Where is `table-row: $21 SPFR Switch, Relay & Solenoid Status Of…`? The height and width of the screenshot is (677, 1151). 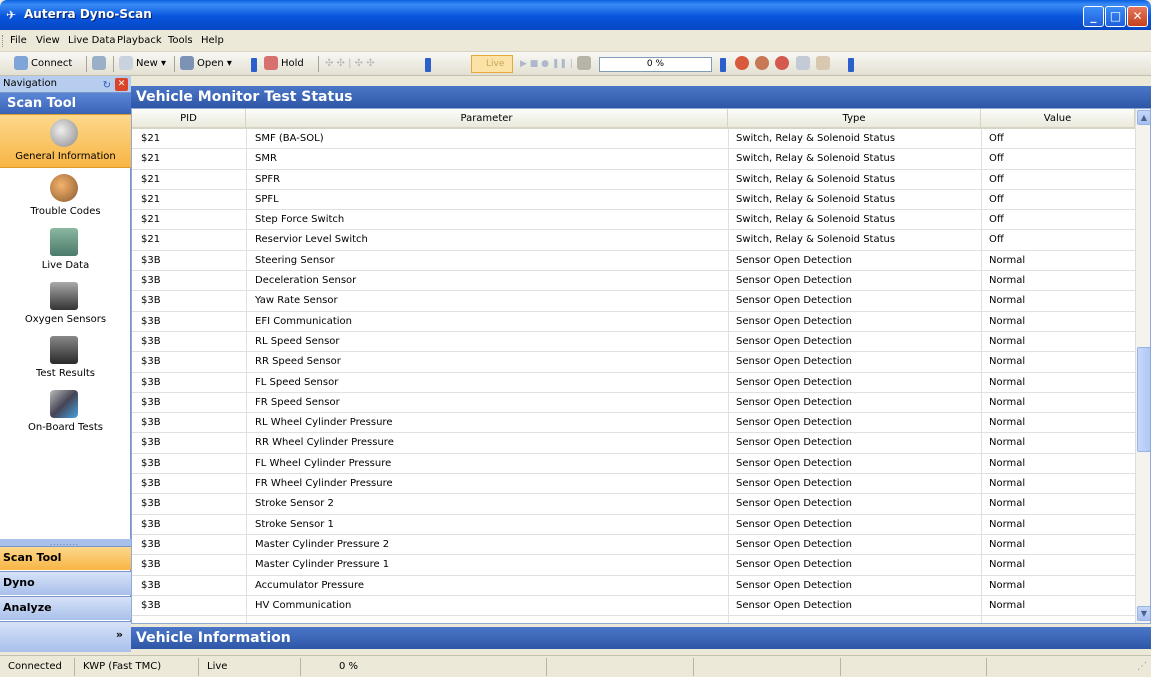 table-row: $21 SPFR Switch, Relay & Solenoid Status Of… is located at coordinates (633, 180).